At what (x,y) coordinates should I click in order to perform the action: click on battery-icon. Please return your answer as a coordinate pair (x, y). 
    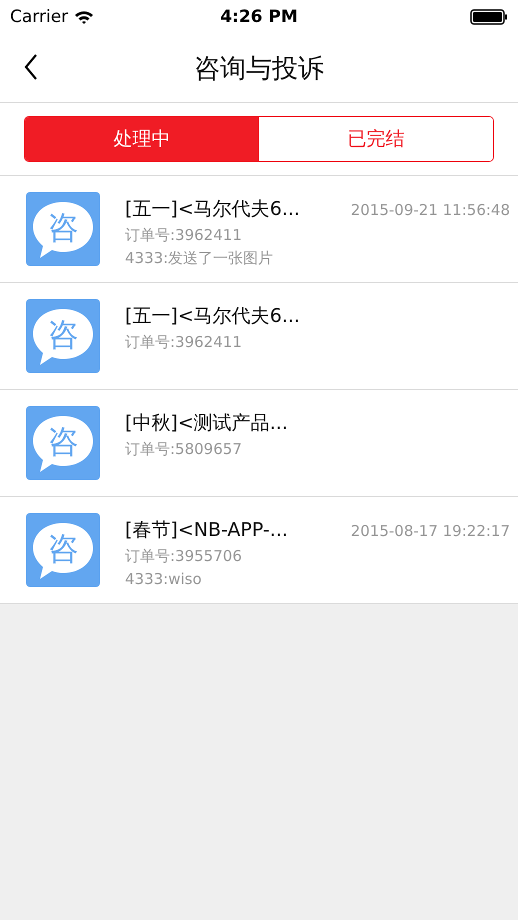
    Looking at the image, I should click on (489, 17).